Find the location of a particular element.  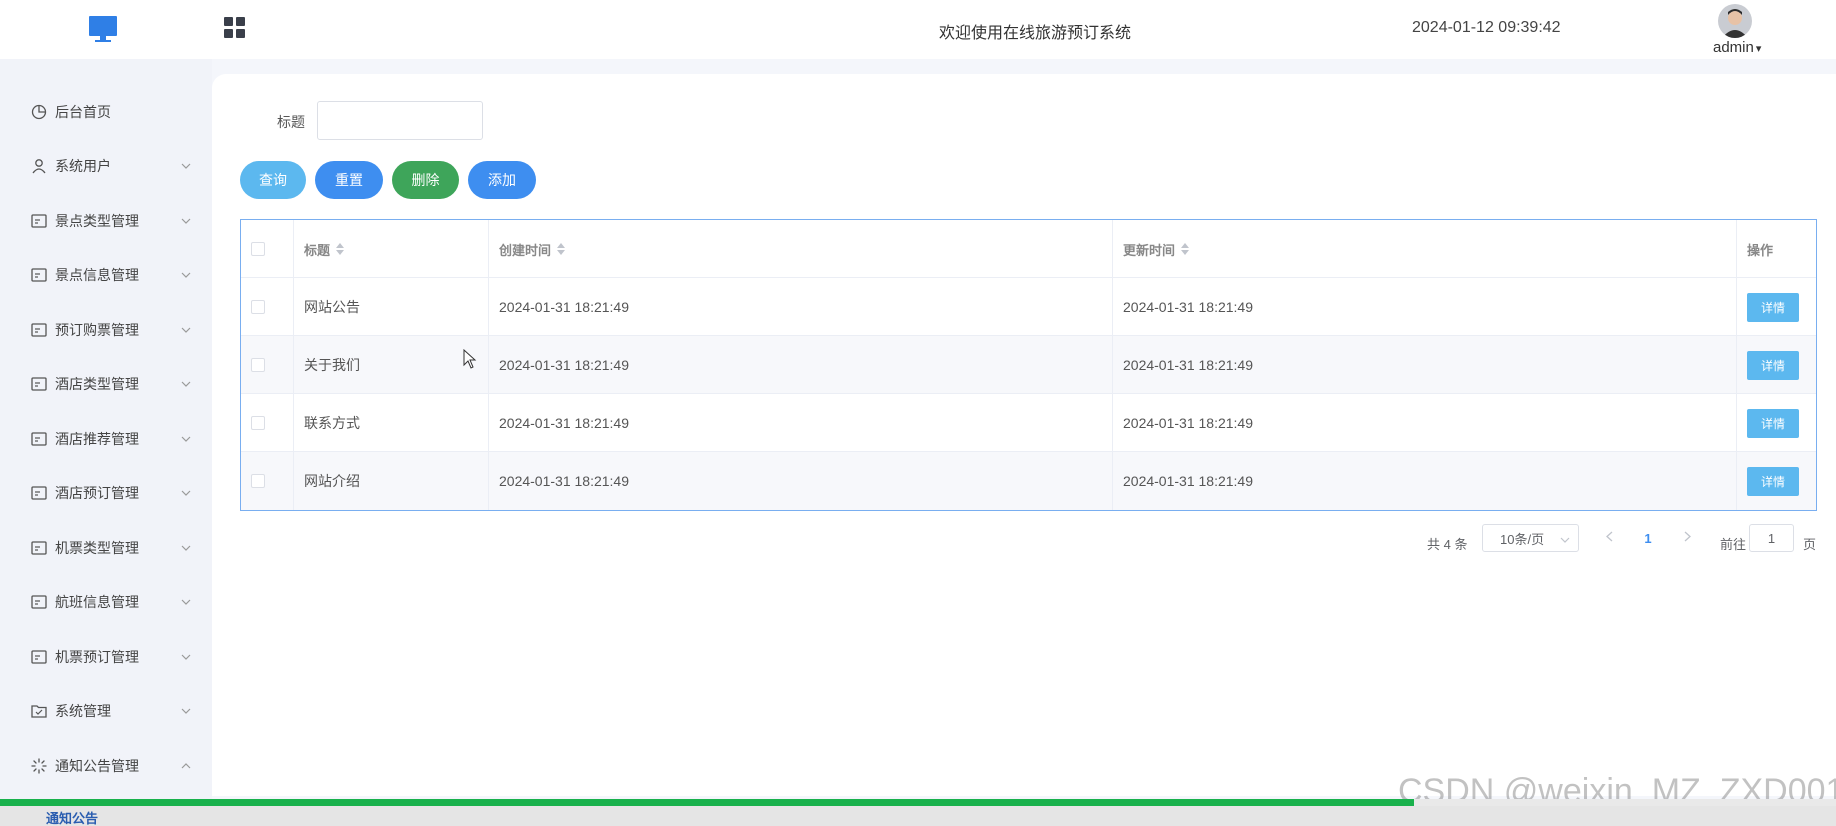

system-title: 欢迎使用在线旅游预订系统 is located at coordinates (1034, 33).